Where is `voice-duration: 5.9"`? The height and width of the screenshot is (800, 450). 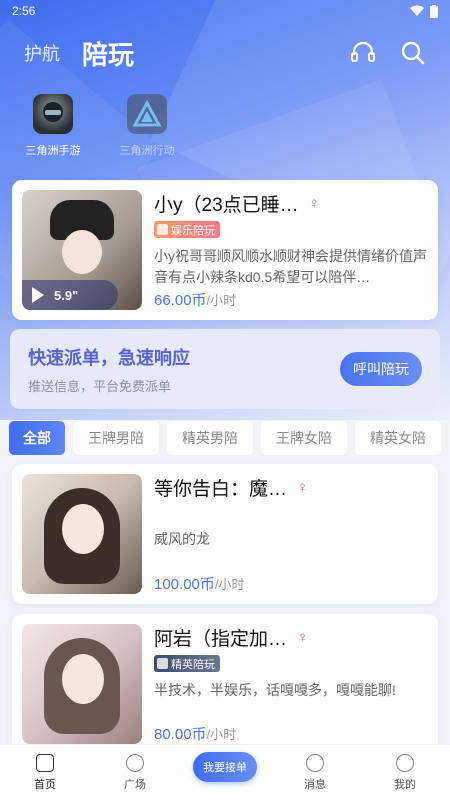 voice-duration: 5.9" is located at coordinates (66, 295).